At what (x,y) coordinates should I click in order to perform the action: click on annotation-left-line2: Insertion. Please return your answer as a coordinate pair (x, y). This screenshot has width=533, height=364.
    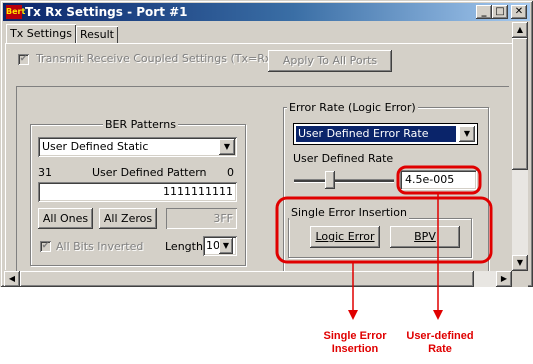
    Looking at the image, I should click on (355, 349).